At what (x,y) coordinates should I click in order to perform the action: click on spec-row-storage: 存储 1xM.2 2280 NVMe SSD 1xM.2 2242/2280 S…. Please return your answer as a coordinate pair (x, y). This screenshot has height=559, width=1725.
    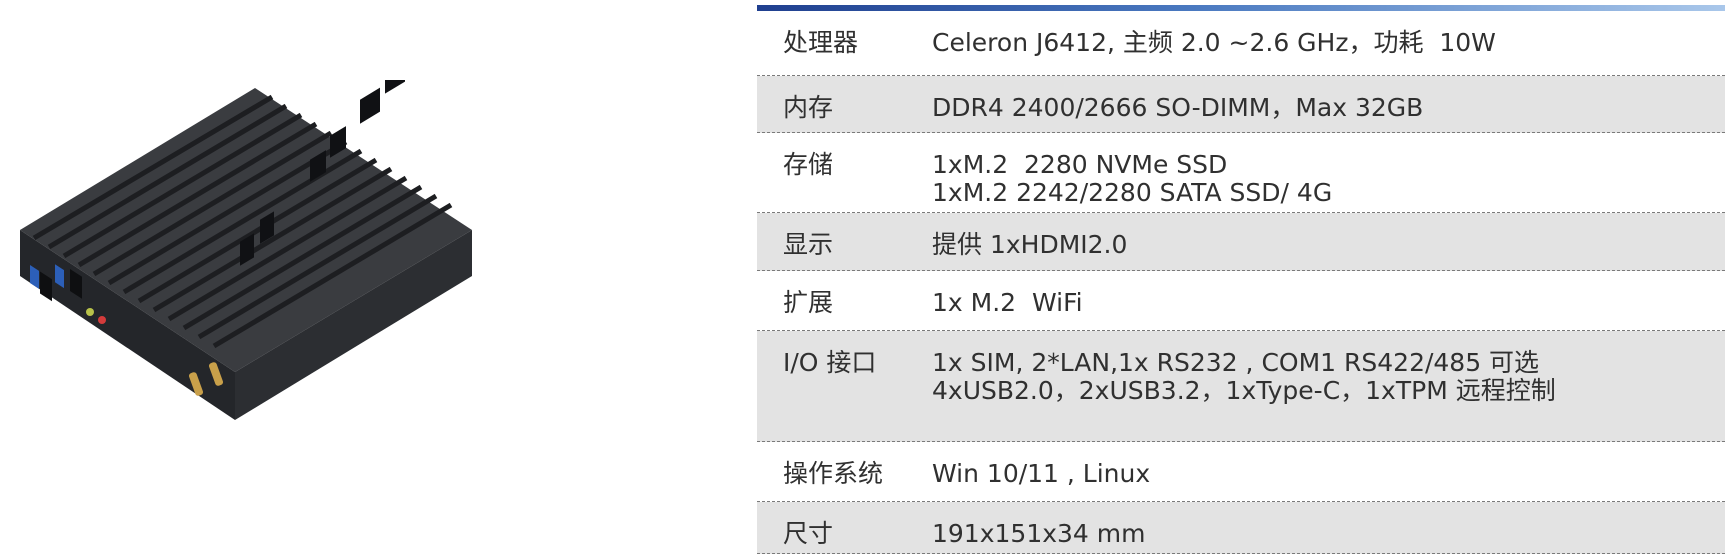
    Looking at the image, I should click on (1241, 173).